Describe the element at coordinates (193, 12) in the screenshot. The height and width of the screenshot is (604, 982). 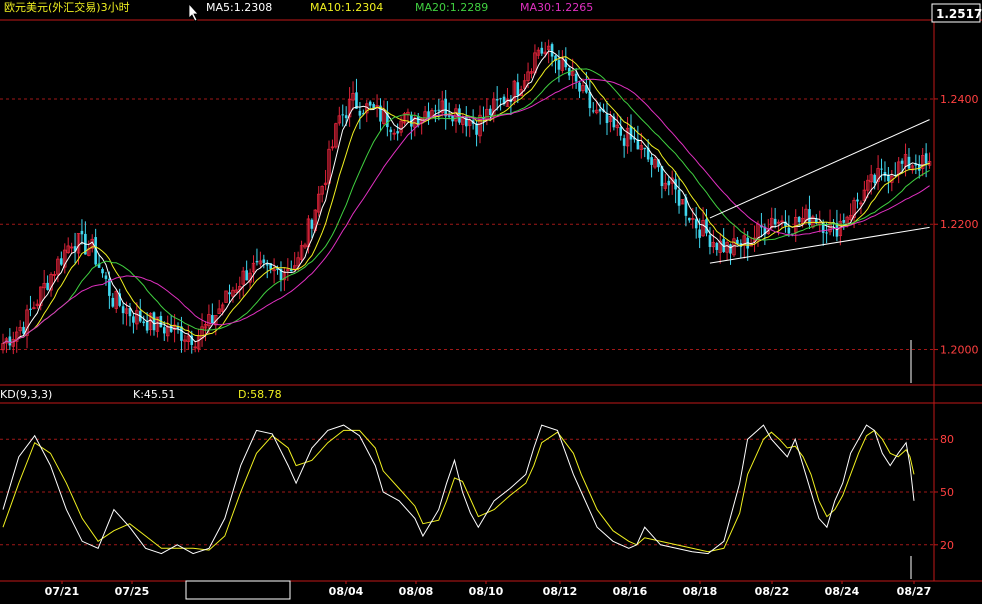
I see `mouse-cursor-icon` at that location.